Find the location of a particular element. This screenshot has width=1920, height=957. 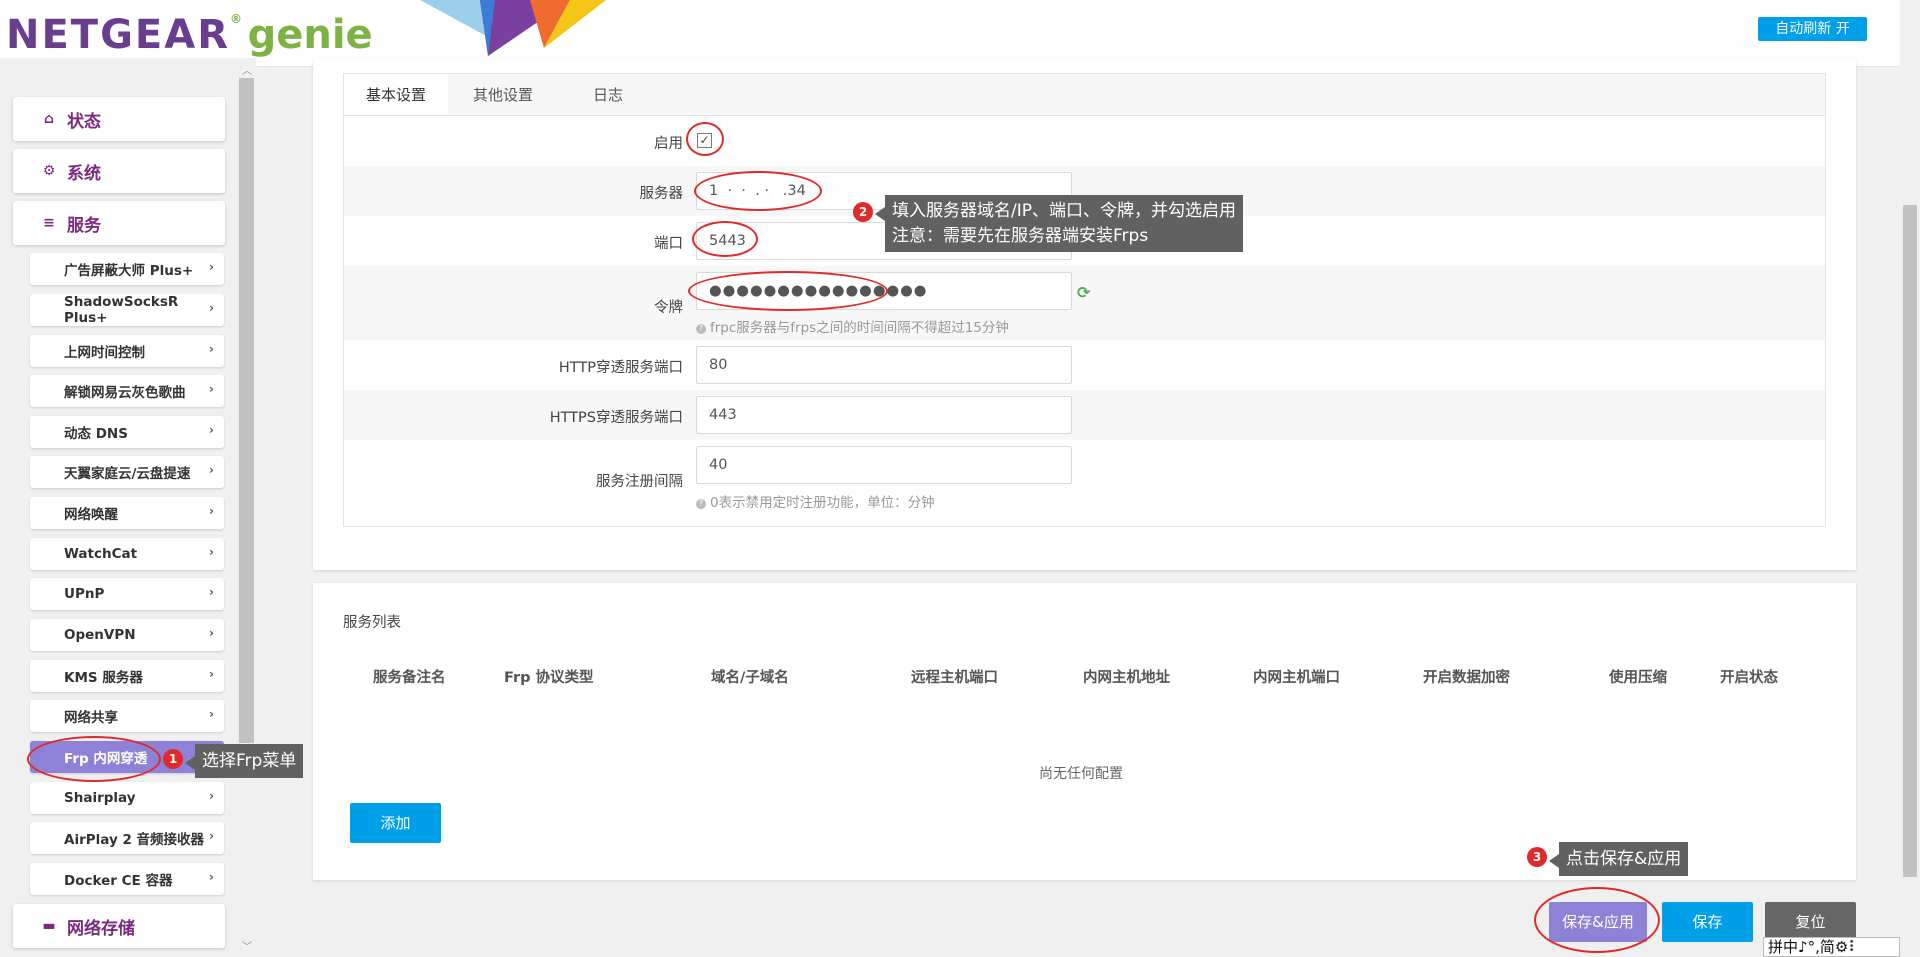

annotation-ring-frp-menu is located at coordinates (94, 759).